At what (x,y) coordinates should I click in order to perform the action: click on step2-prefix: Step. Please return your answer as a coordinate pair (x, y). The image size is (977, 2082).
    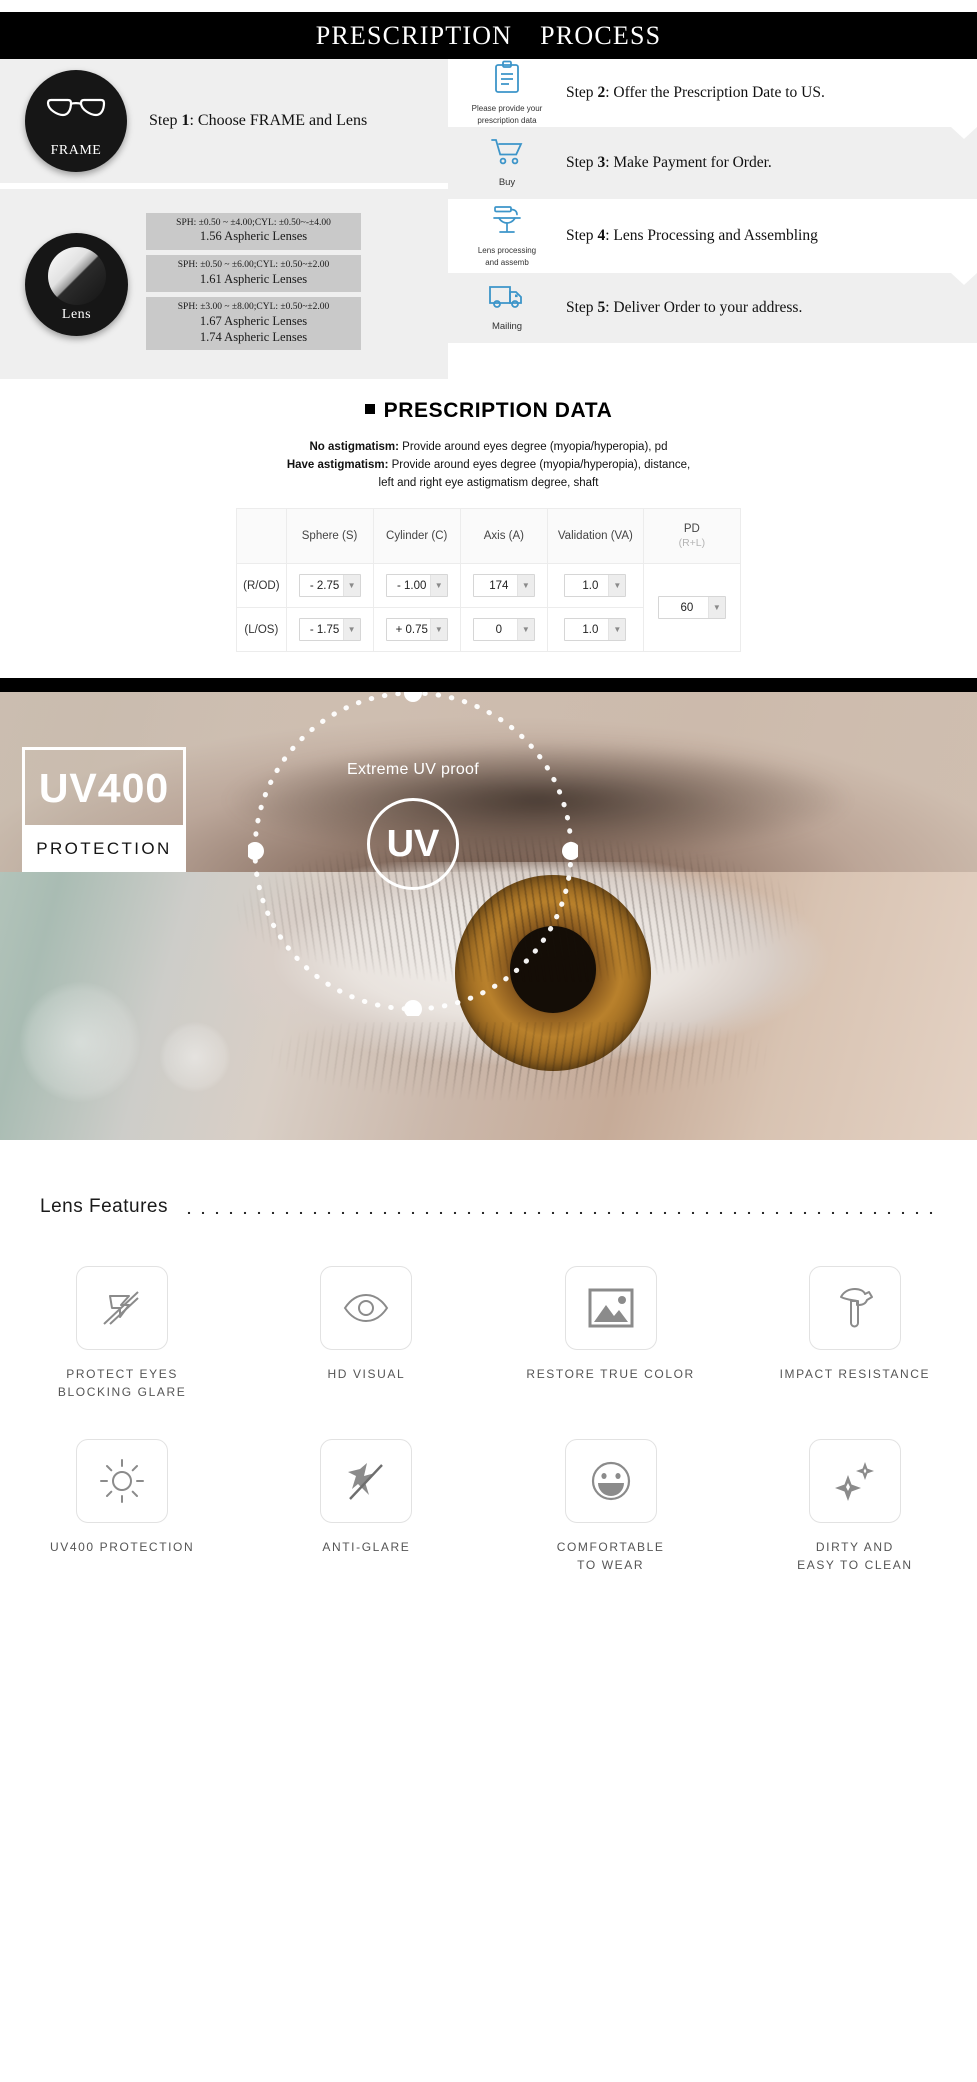
    Looking at the image, I should click on (582, 92).